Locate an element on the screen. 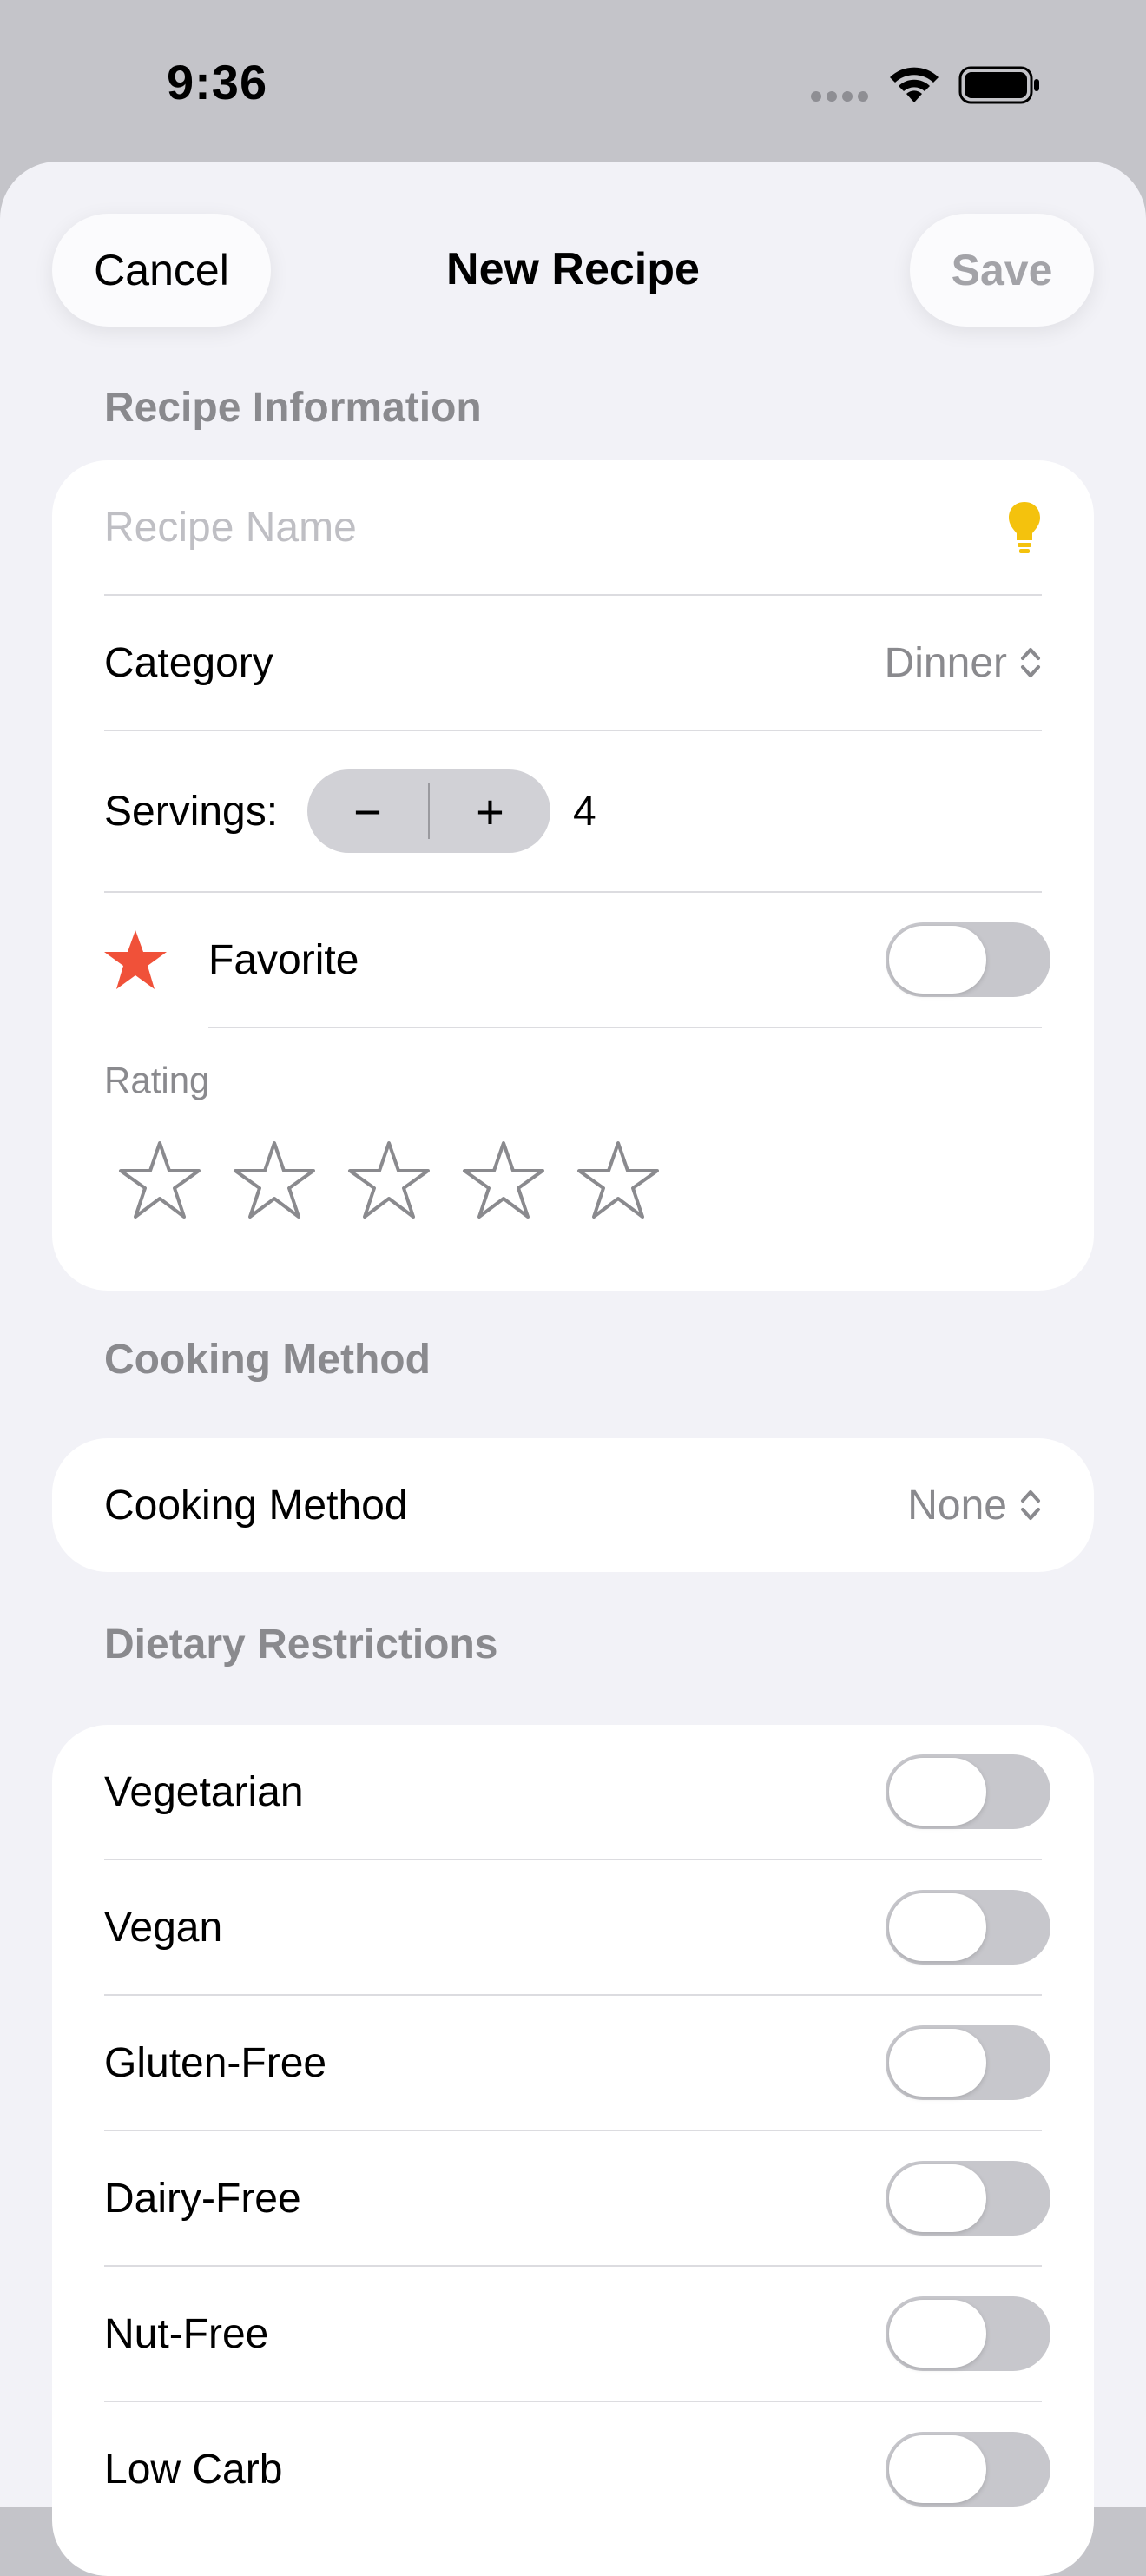 The height and width of the screenshot is (2576, 1146). dietary-row-vegan: Vegan is located at coordinates (573, 1927).